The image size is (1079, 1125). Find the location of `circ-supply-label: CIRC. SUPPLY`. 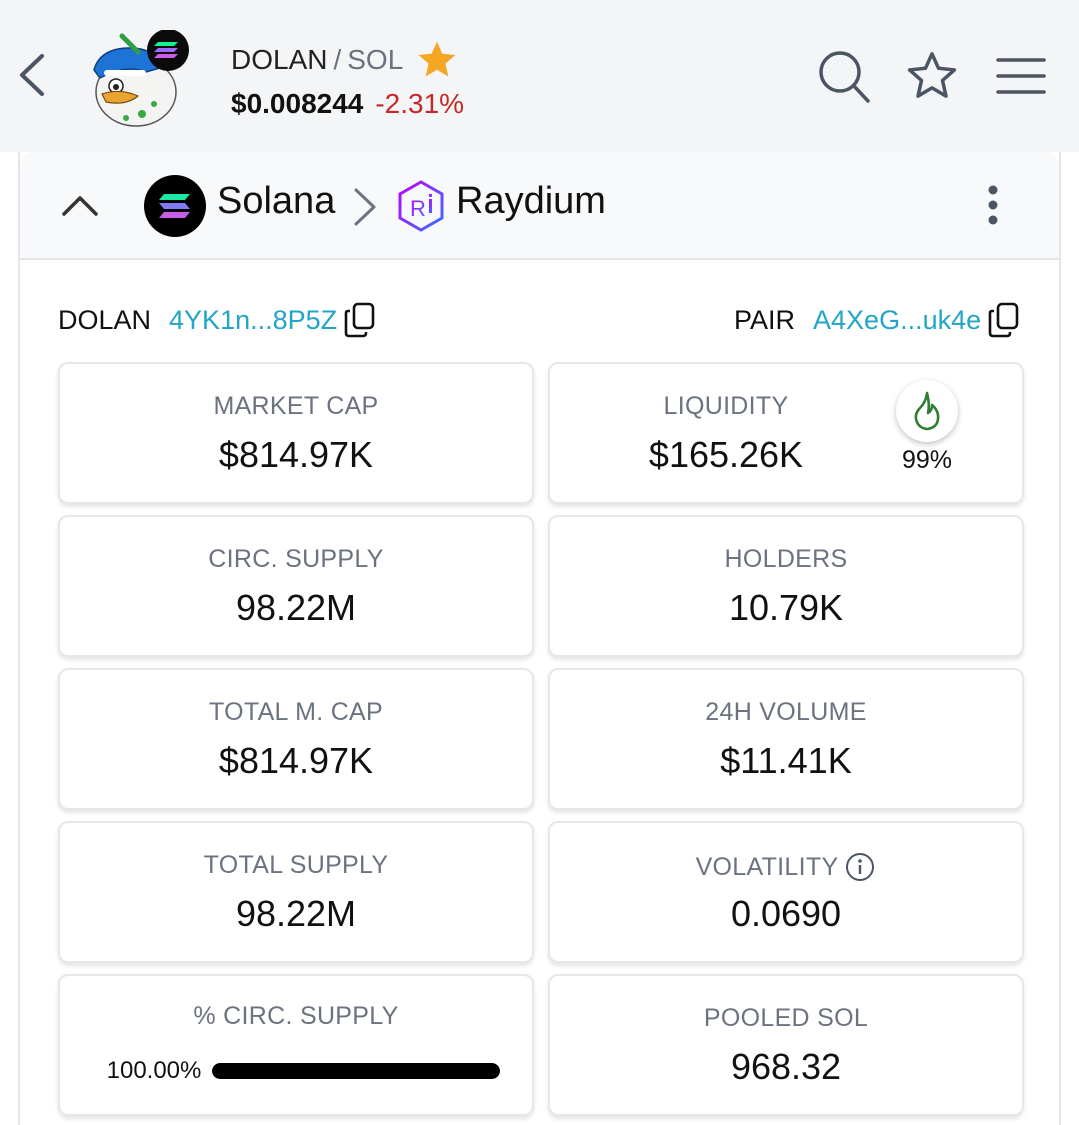

circ-supply-label: CIRC. SUPPLY is located at coordinates (296, 559).